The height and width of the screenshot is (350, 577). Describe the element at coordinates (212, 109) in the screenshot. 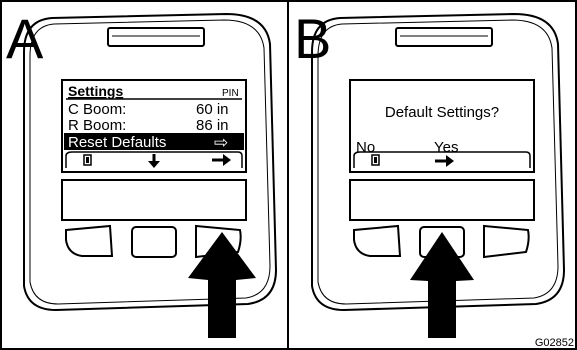

I see `row-value: 60 in` at that location.